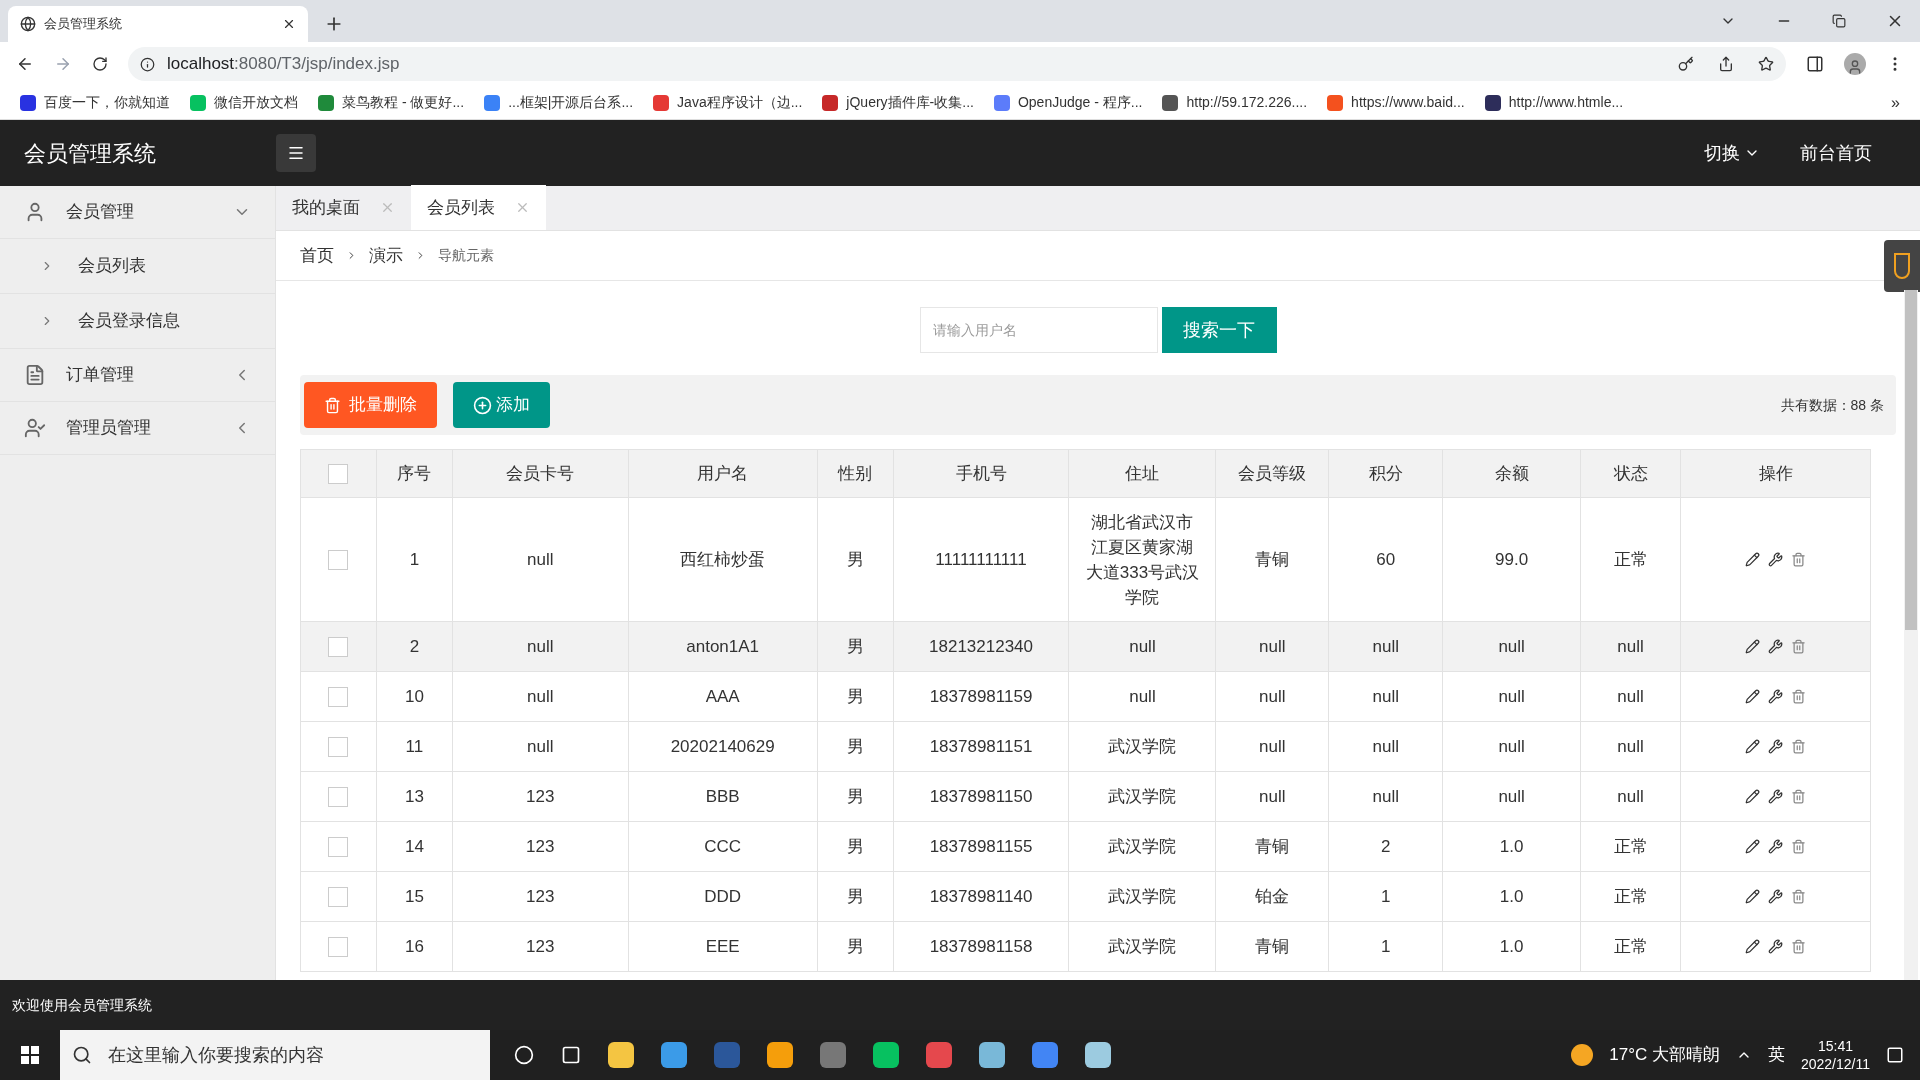  What do you see at coordinates (1902, 266) in the screenshot?
I see `floating-widget` at bounding box center [1902, 266].